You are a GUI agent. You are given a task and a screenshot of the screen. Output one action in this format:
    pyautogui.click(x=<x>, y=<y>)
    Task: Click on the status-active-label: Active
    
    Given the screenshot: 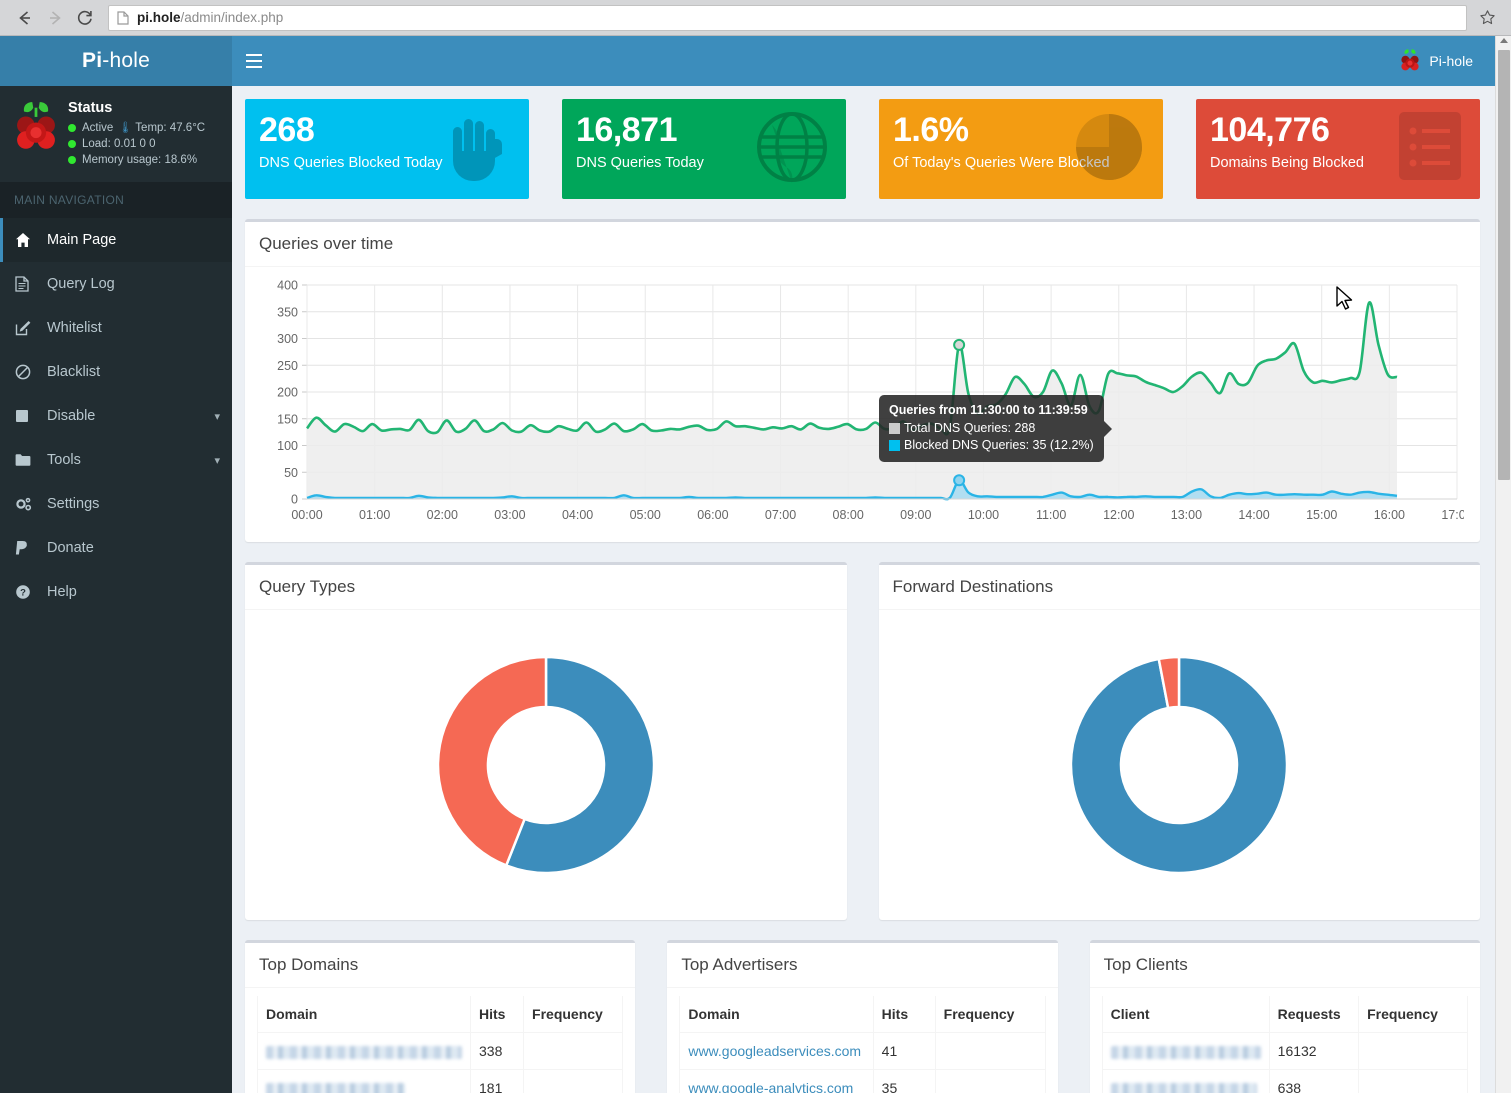 What is the action you would take?
    pyautogui.click(x=98, y=128)
    